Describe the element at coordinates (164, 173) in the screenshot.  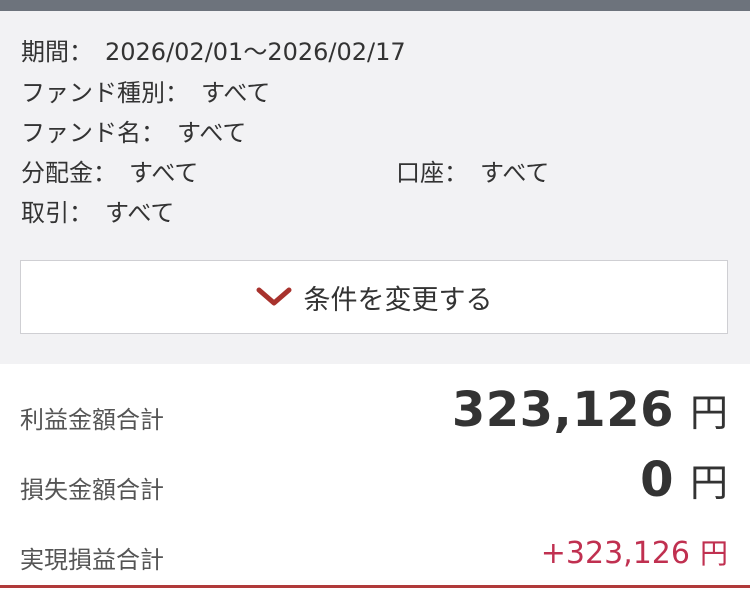
I see `distribution-value: すべて` at that location.